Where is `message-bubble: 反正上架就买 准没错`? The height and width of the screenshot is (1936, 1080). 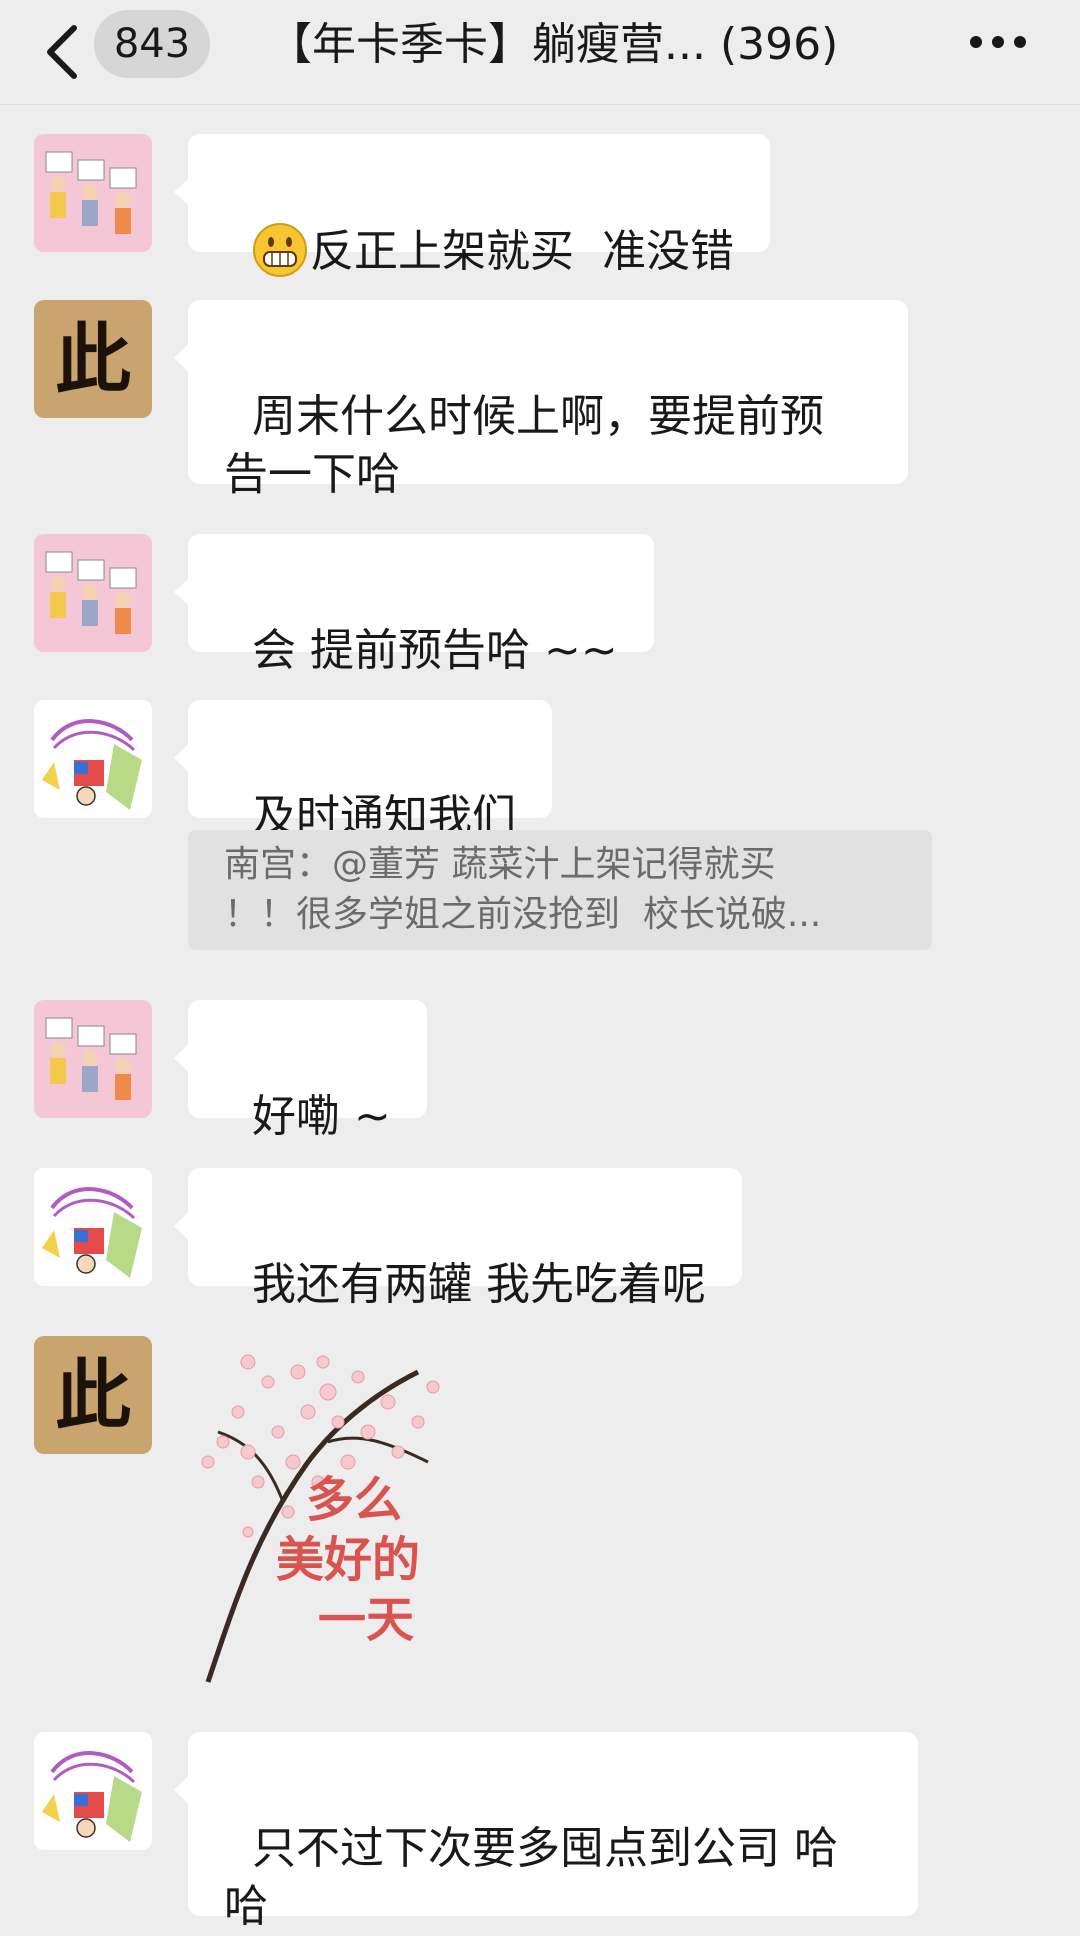 message-bubble: 反正上架就买 准没错 is located at coordinates (472, 205).